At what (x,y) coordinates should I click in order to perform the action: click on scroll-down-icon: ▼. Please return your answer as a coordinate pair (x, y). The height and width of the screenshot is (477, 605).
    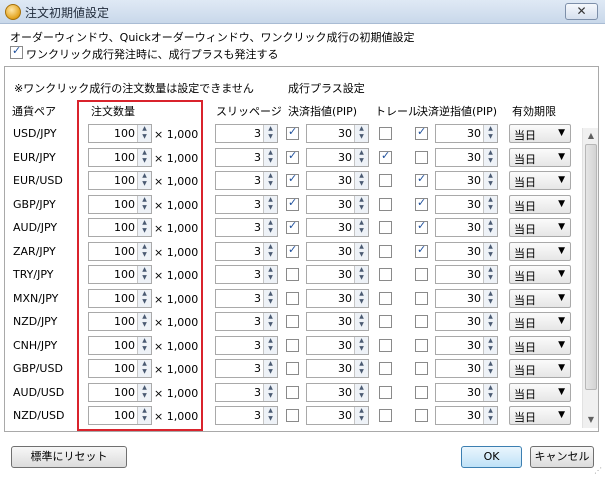
    Looking at the image, I should click on (591, 420).